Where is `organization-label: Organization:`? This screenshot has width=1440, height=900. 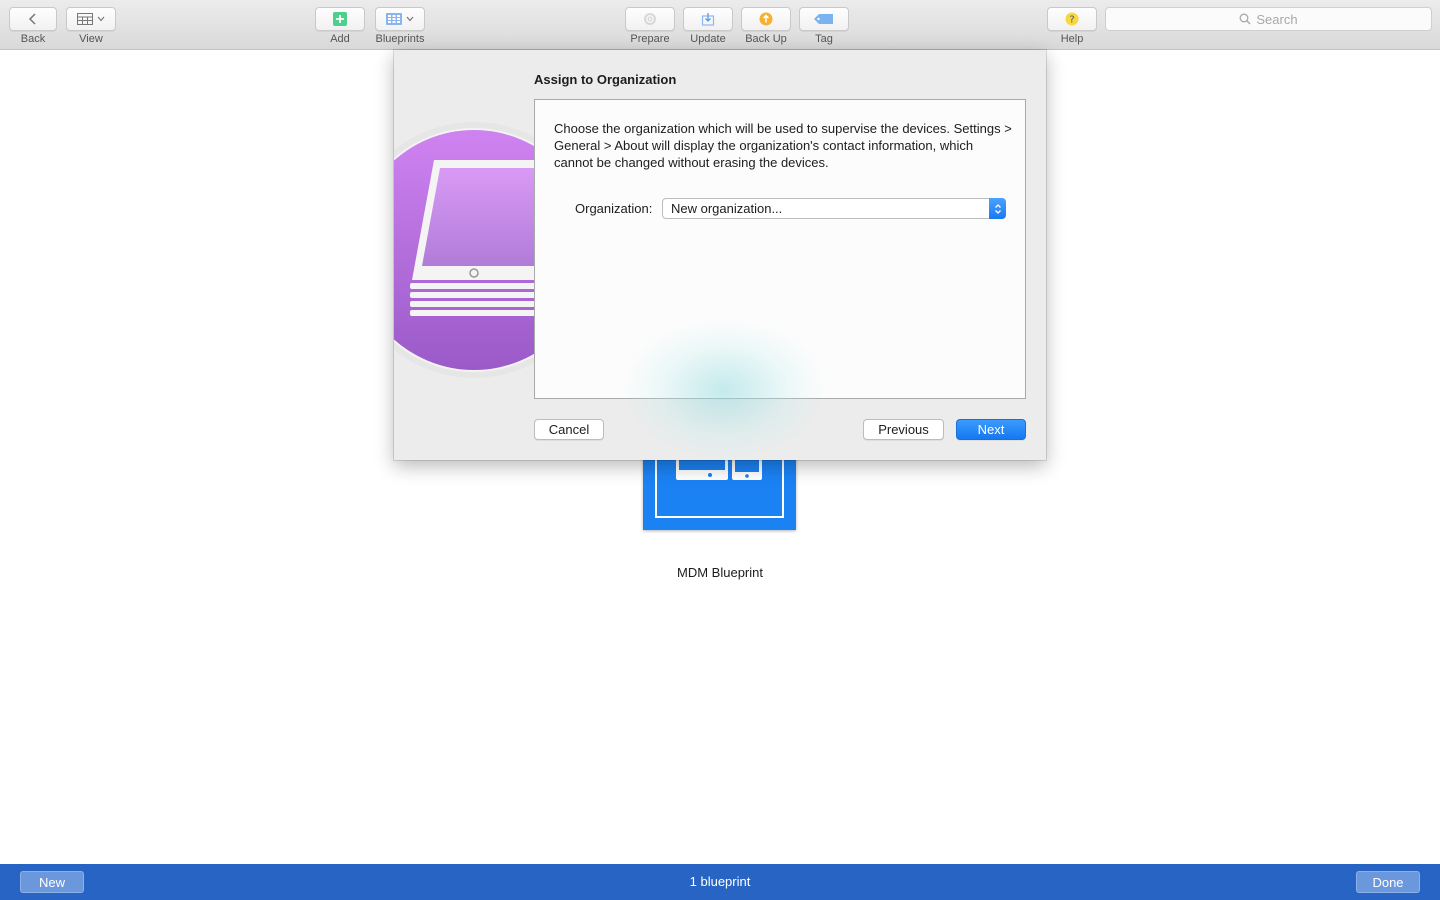
organization-label: Organization: is located at coordinates (614, 208).